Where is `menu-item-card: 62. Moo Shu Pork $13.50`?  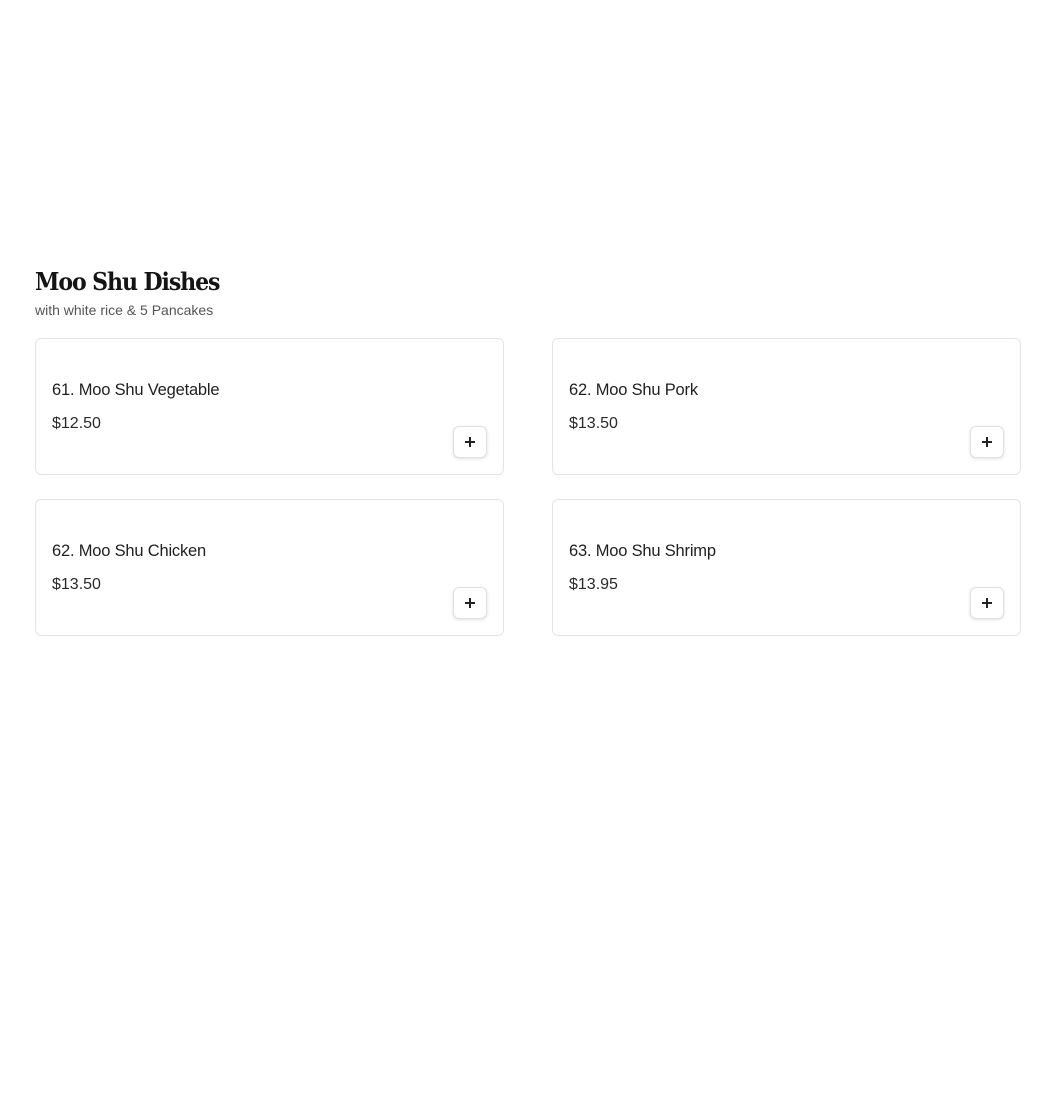
menu-item-card: 62. Moo Shu Pork $13.50 is located at coordinates (786, 406).